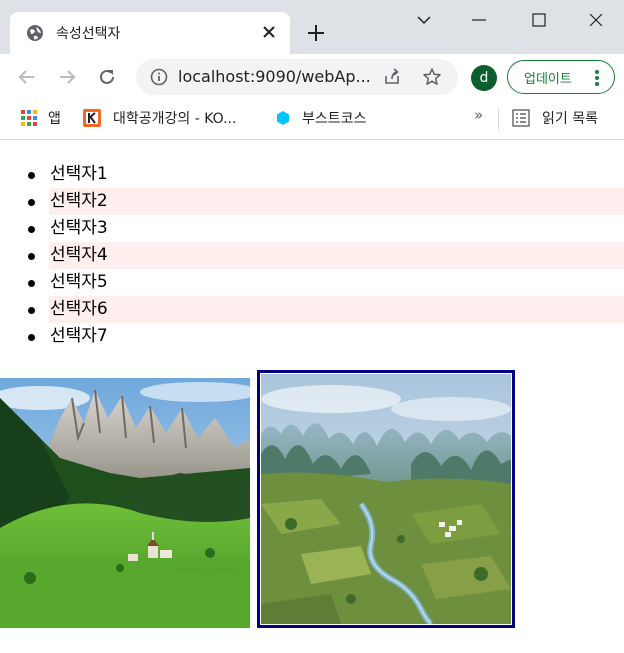 This screenshot has height=653, width=624. Describe the element at coordinates (35, 33) in the screenshot. I see `globe-icon` at that location.